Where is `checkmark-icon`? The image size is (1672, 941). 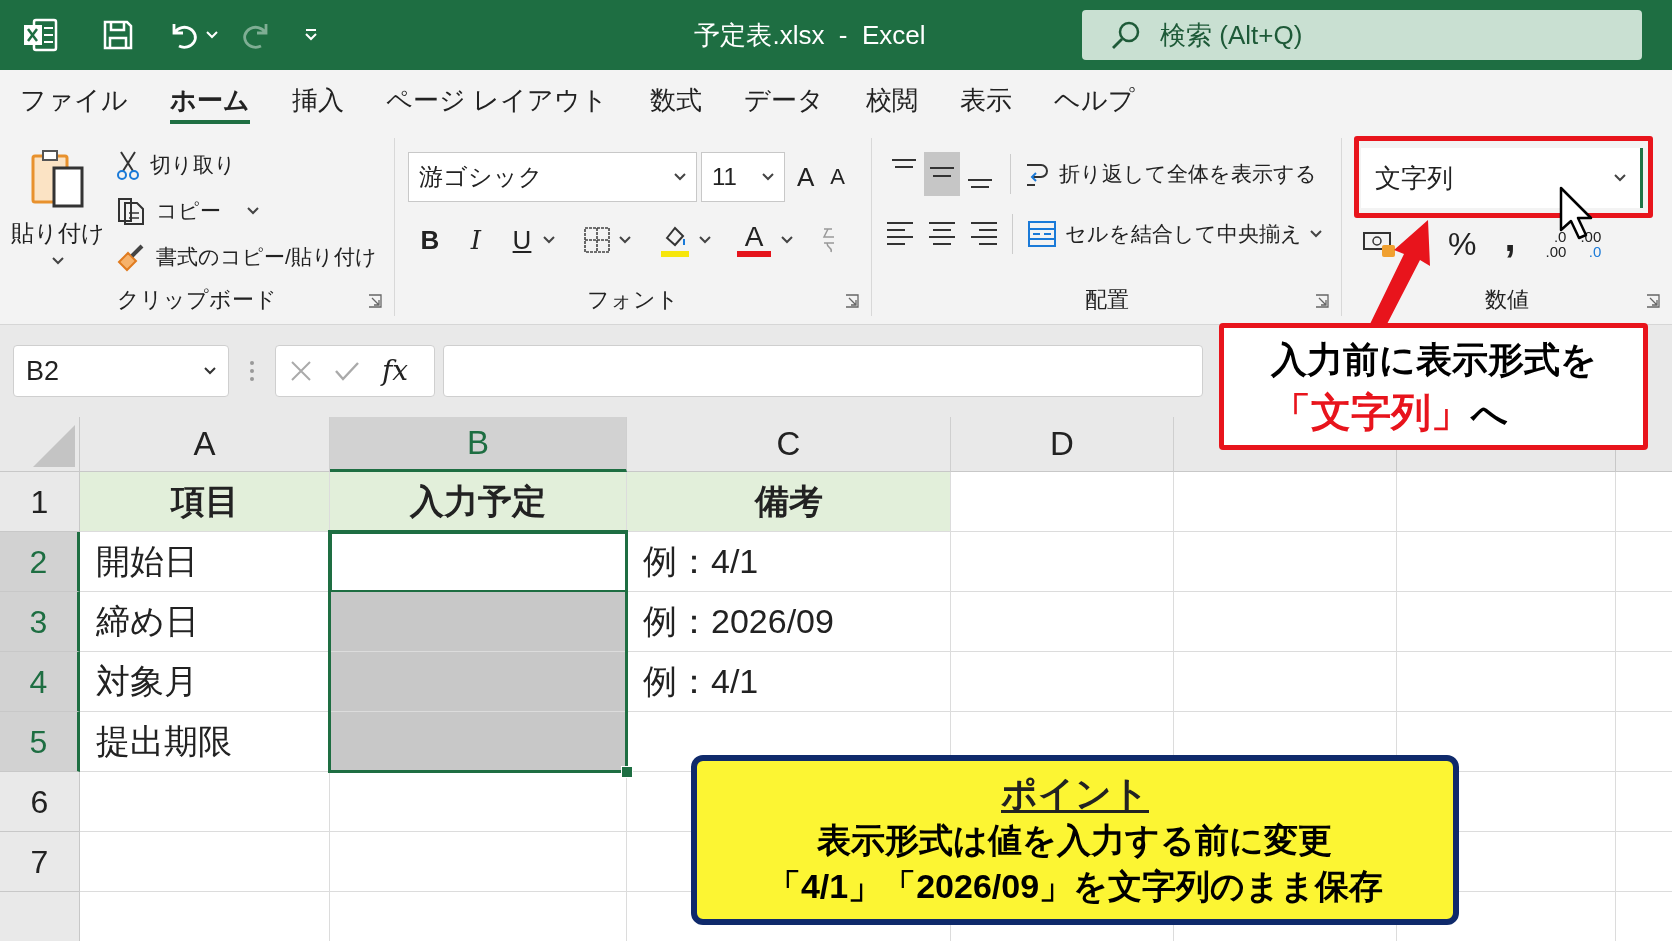 checkmark-icon is located at coordinates (347, 371).